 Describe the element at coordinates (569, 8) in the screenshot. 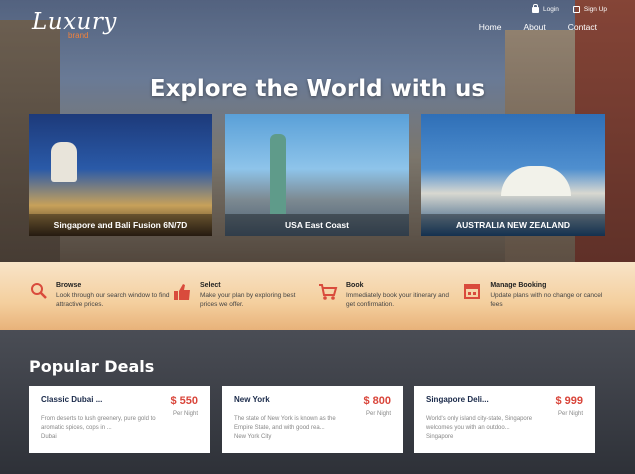

I see `auth-links: Login Sign Up` at that location.